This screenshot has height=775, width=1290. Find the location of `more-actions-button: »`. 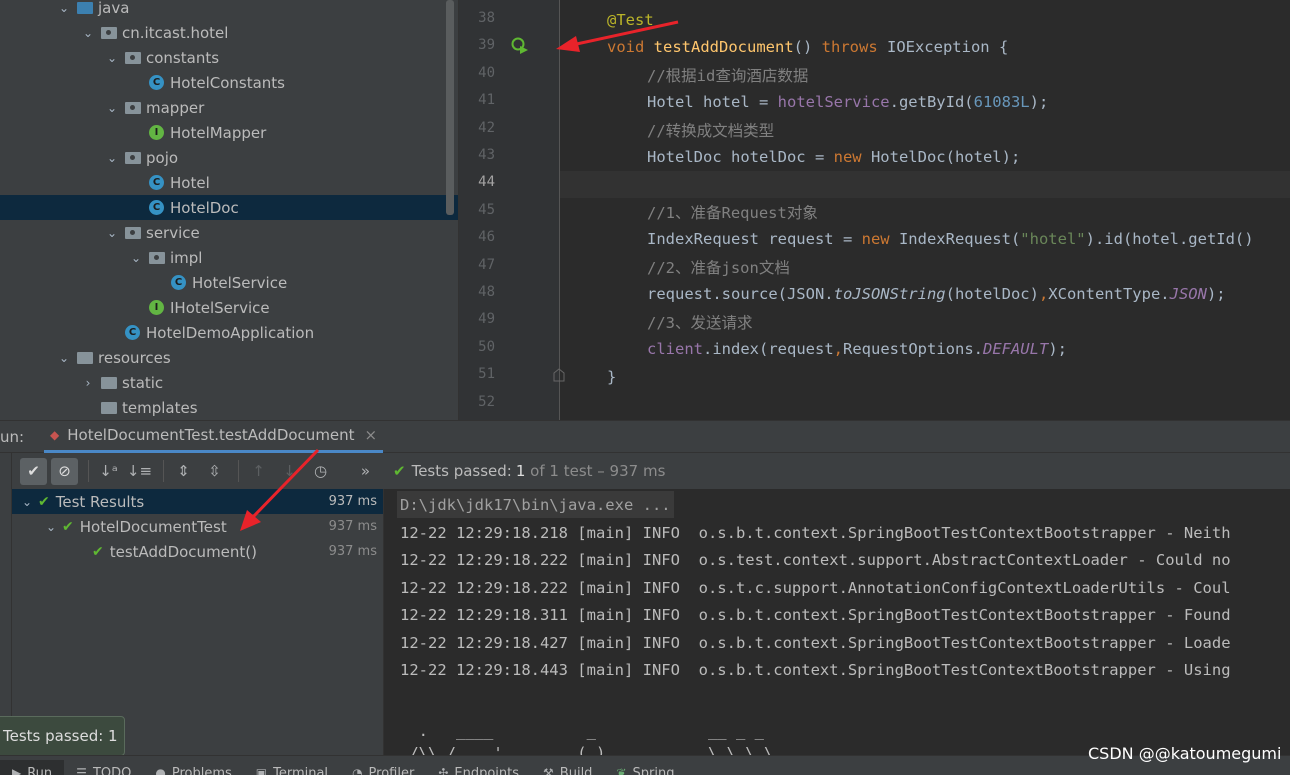

more-actions-button: » is located at coordinates (365, 471).